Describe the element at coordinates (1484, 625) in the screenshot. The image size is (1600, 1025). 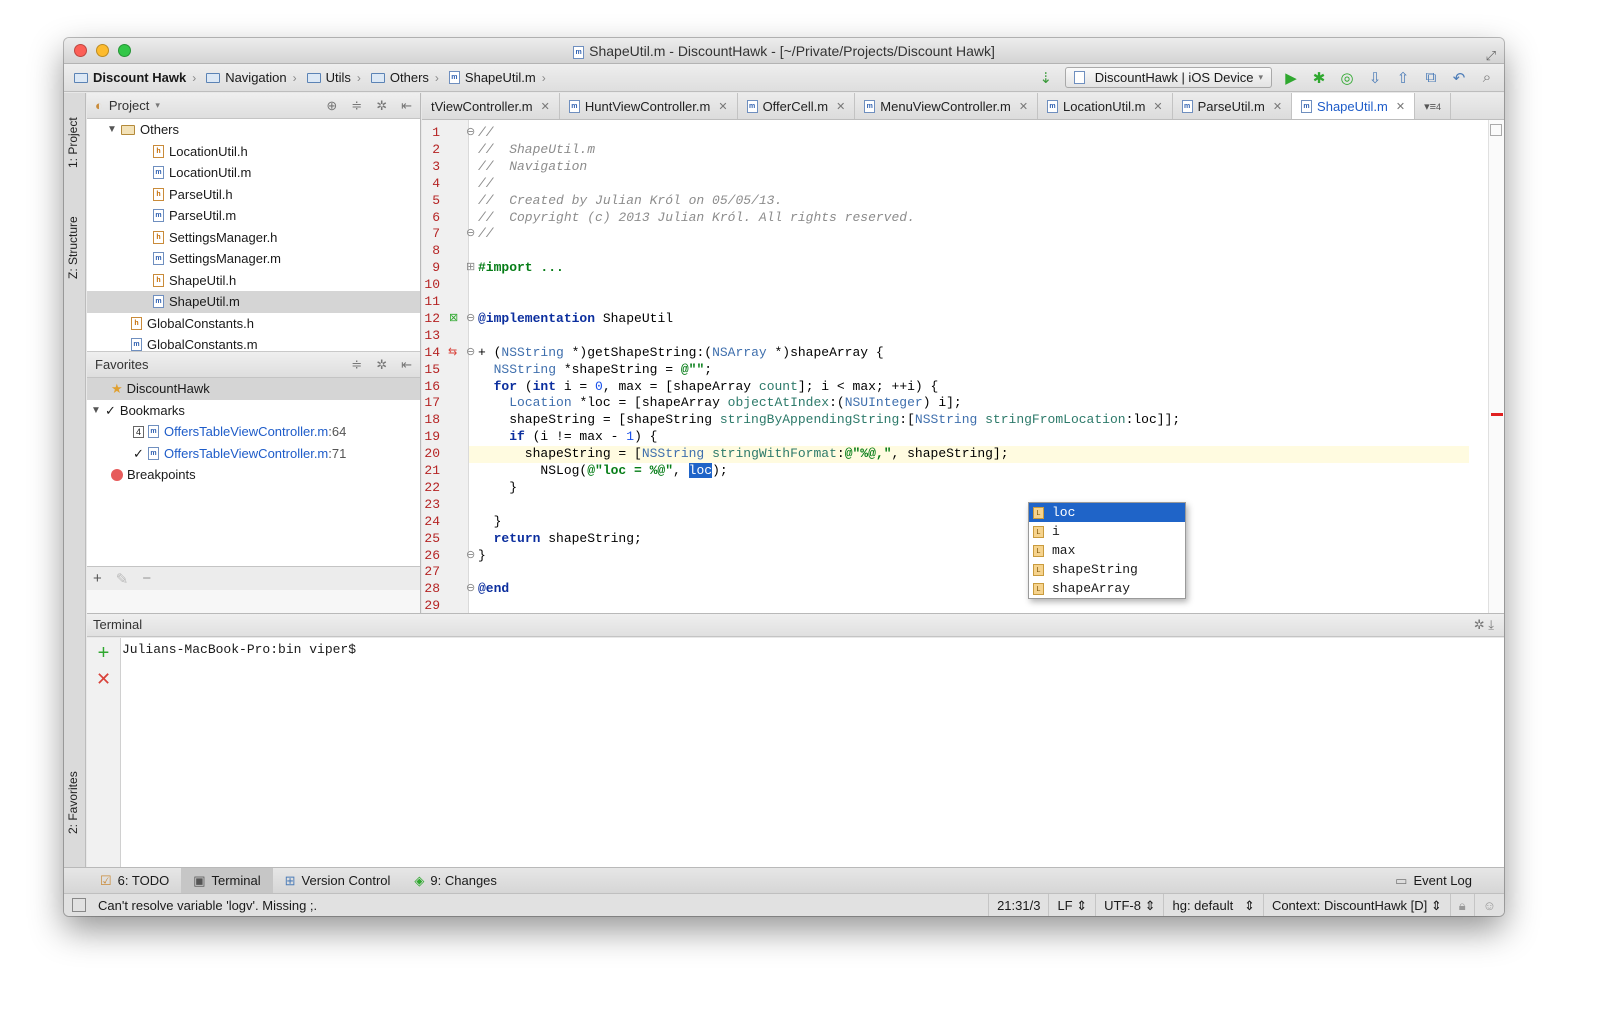
I see `terminal-settings-icon: ✲ ⤓` at that location.